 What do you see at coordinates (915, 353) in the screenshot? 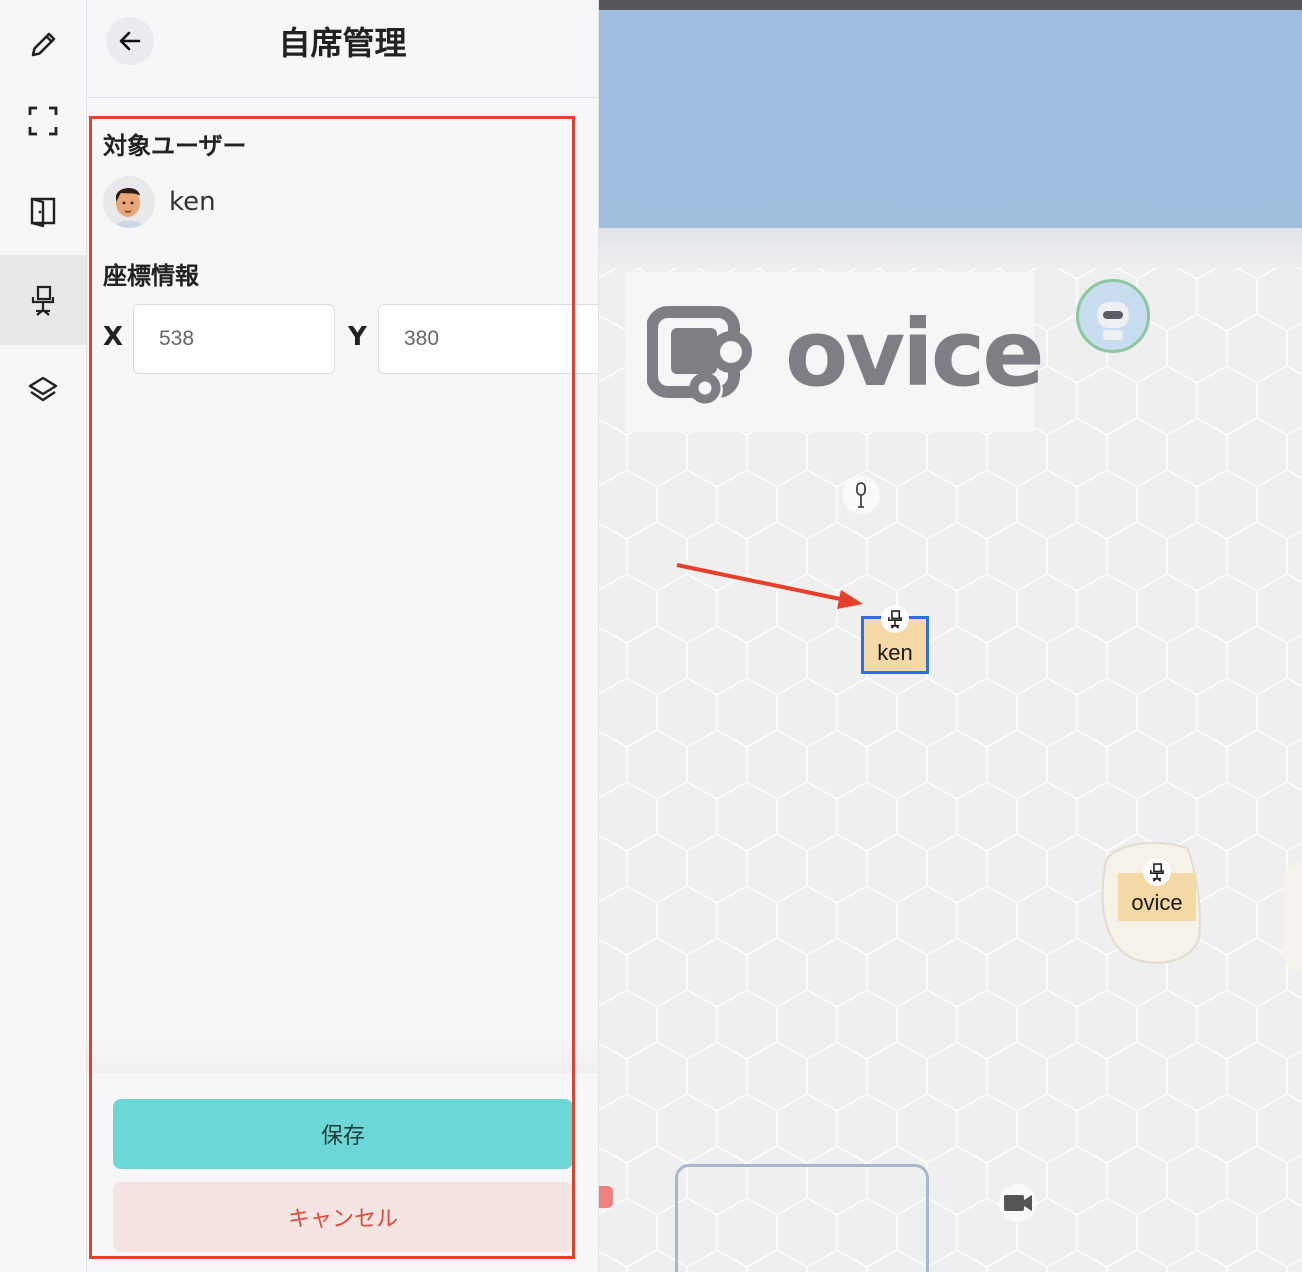
I see `ovice-logo-text: ovice` at bounding box center [915, 353].